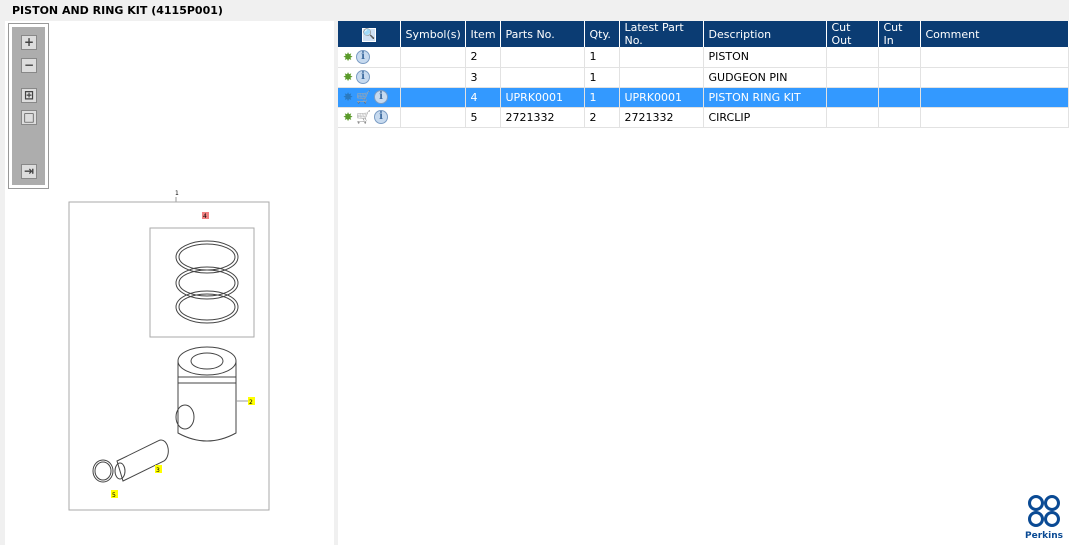 The width and height of the screenshot is (1069, 545). I want to click on gears-icon: ✸, so click(348, 97).